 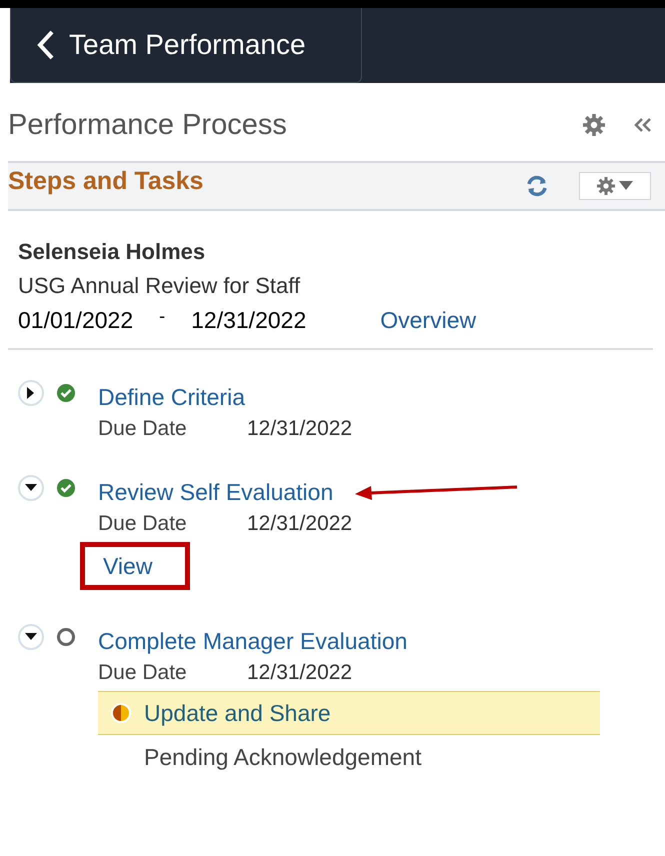 I want to click on collapse-icon, so click(x=643, y=125).